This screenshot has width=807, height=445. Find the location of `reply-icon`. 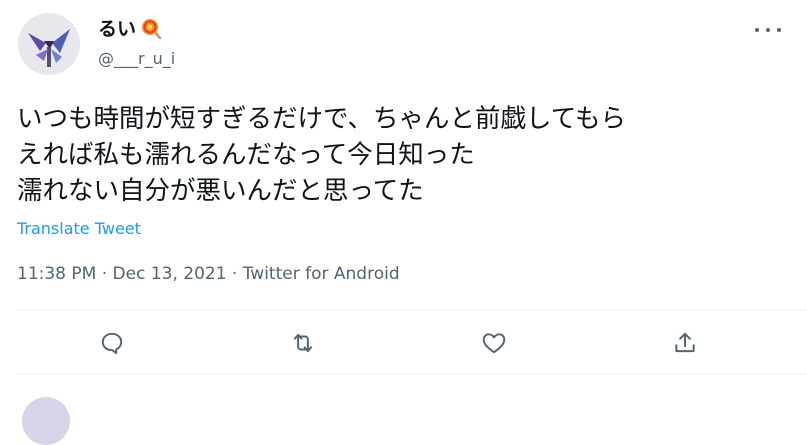

reply-icon is located at coordinates (112, 343).